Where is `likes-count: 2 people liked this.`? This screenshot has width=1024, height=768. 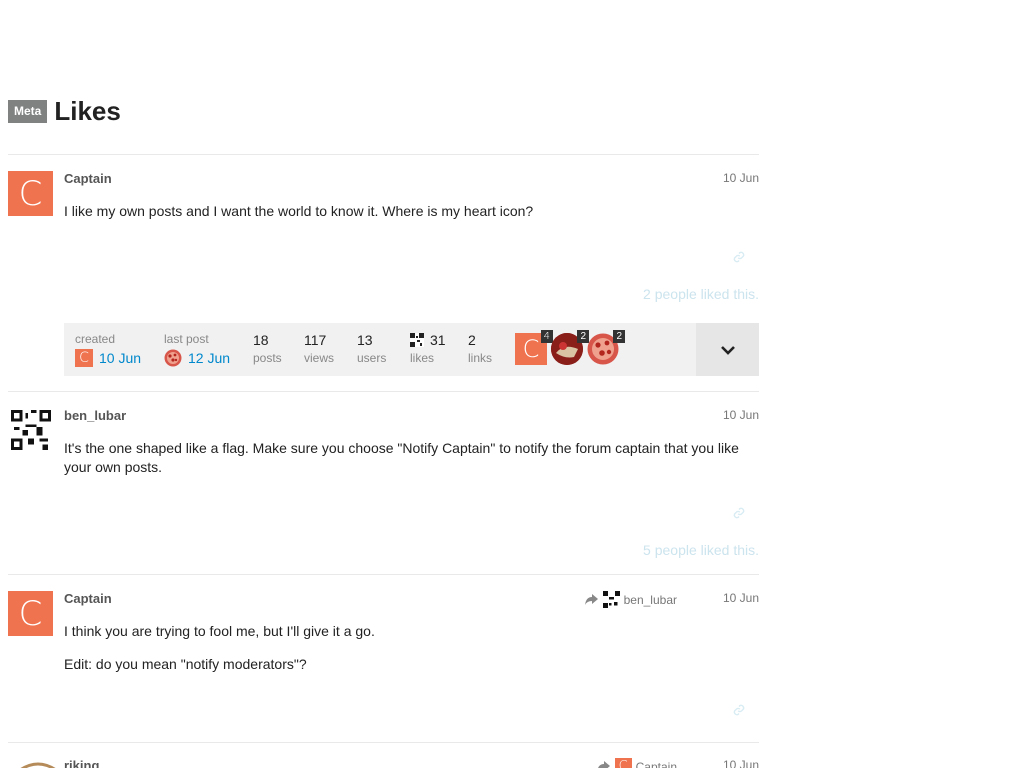
likes-count: 2 people liked this. is located at coordinates (701, 294).